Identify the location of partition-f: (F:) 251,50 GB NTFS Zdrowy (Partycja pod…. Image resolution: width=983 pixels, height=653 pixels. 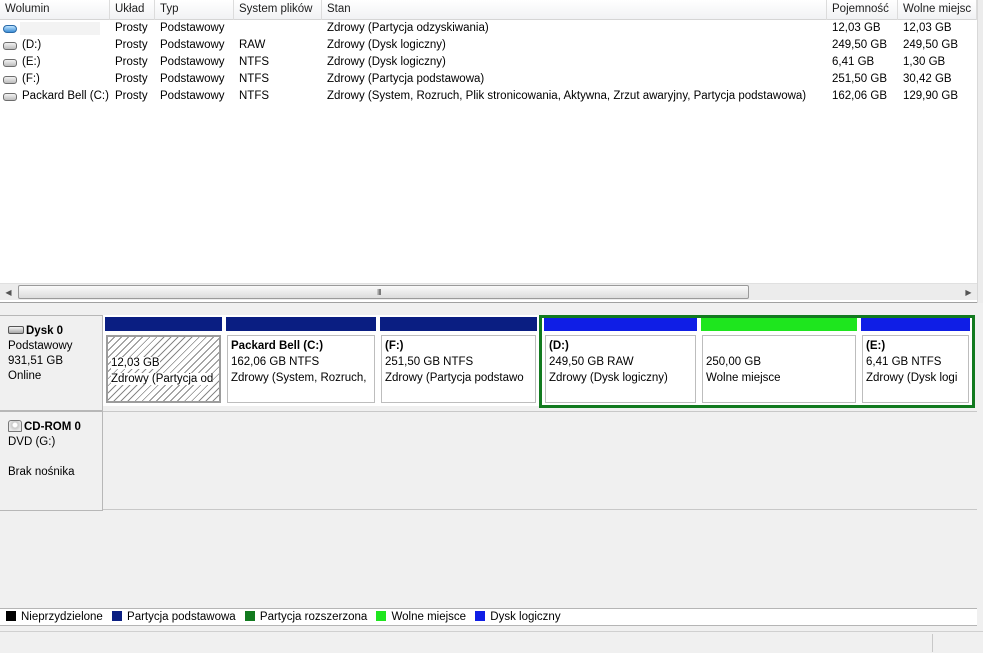
(458, 360).